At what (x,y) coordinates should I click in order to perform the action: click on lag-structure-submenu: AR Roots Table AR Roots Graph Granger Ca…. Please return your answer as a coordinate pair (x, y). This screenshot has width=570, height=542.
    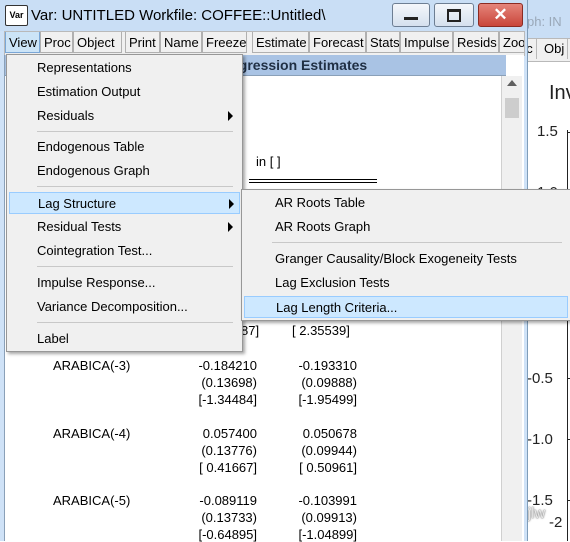
    Looking at the image, I should click on (405, 255).